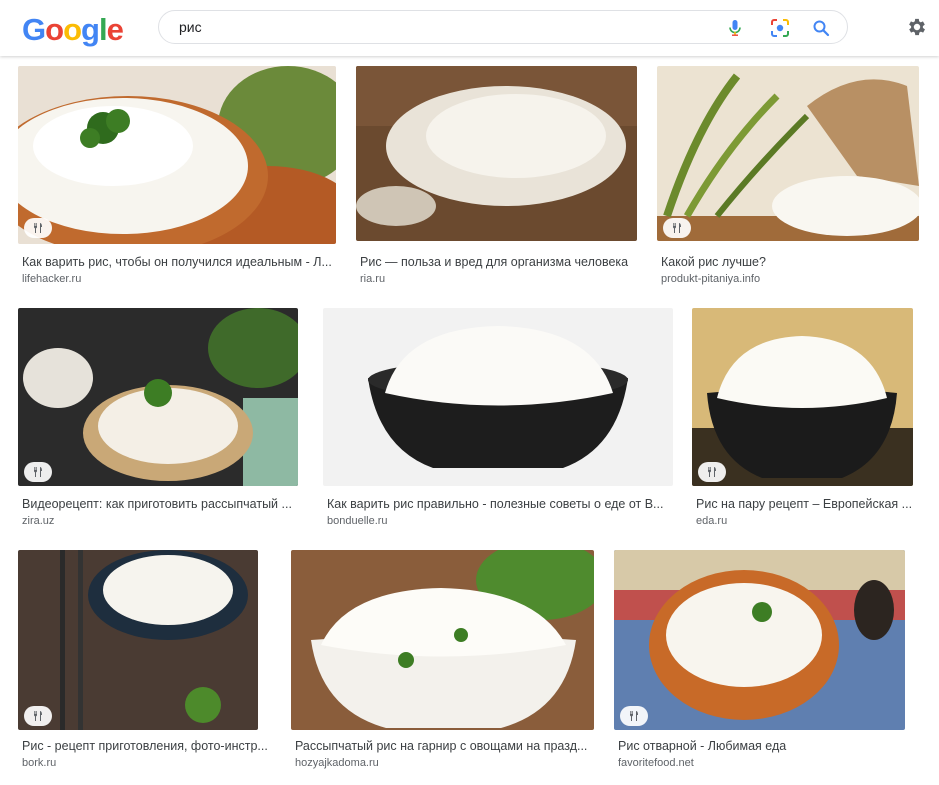 The image size is (939, 785). Describe the element at coordinates (656, 763) in the screenshot. I see `result-source: favoritefood.net` at that location.